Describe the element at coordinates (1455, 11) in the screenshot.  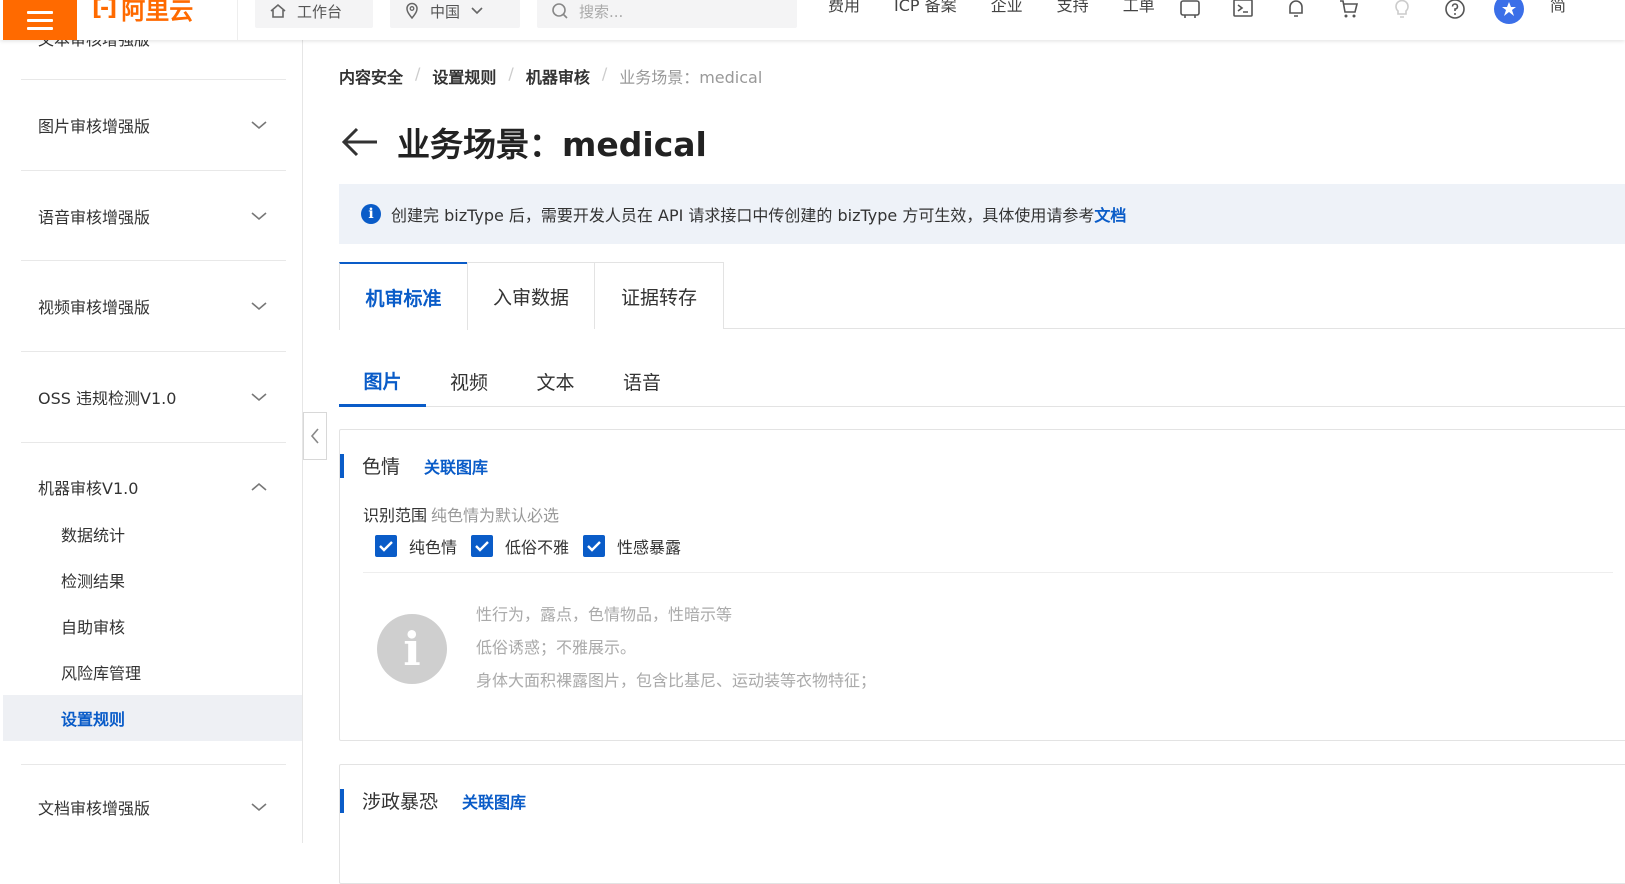
I see `help-icon` at that location.